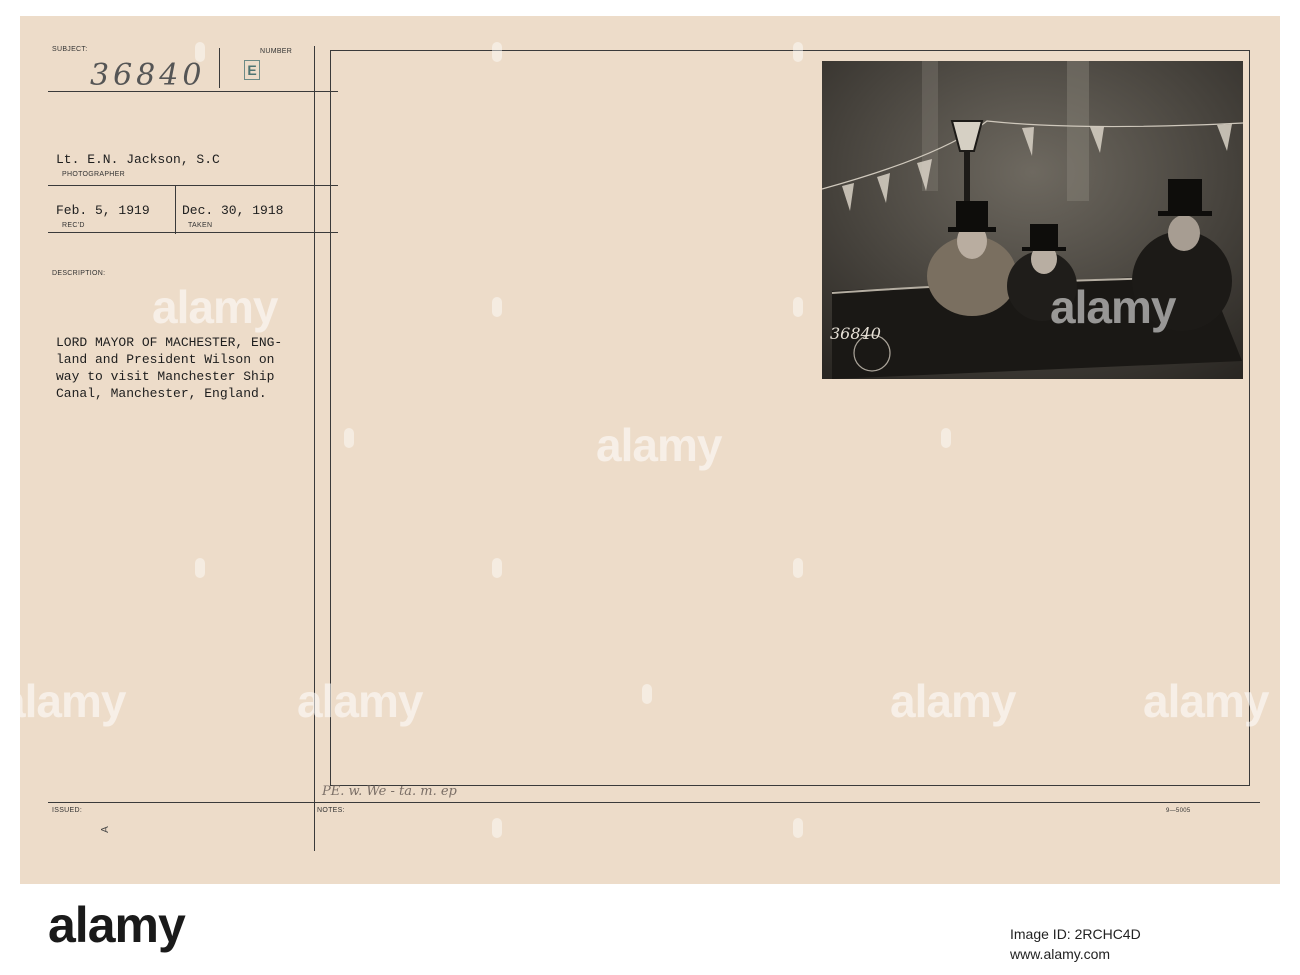  What do you see at coordinates (175, 210) in the screenshot?
I see `dates-divider` at bounding box center [175, 210].